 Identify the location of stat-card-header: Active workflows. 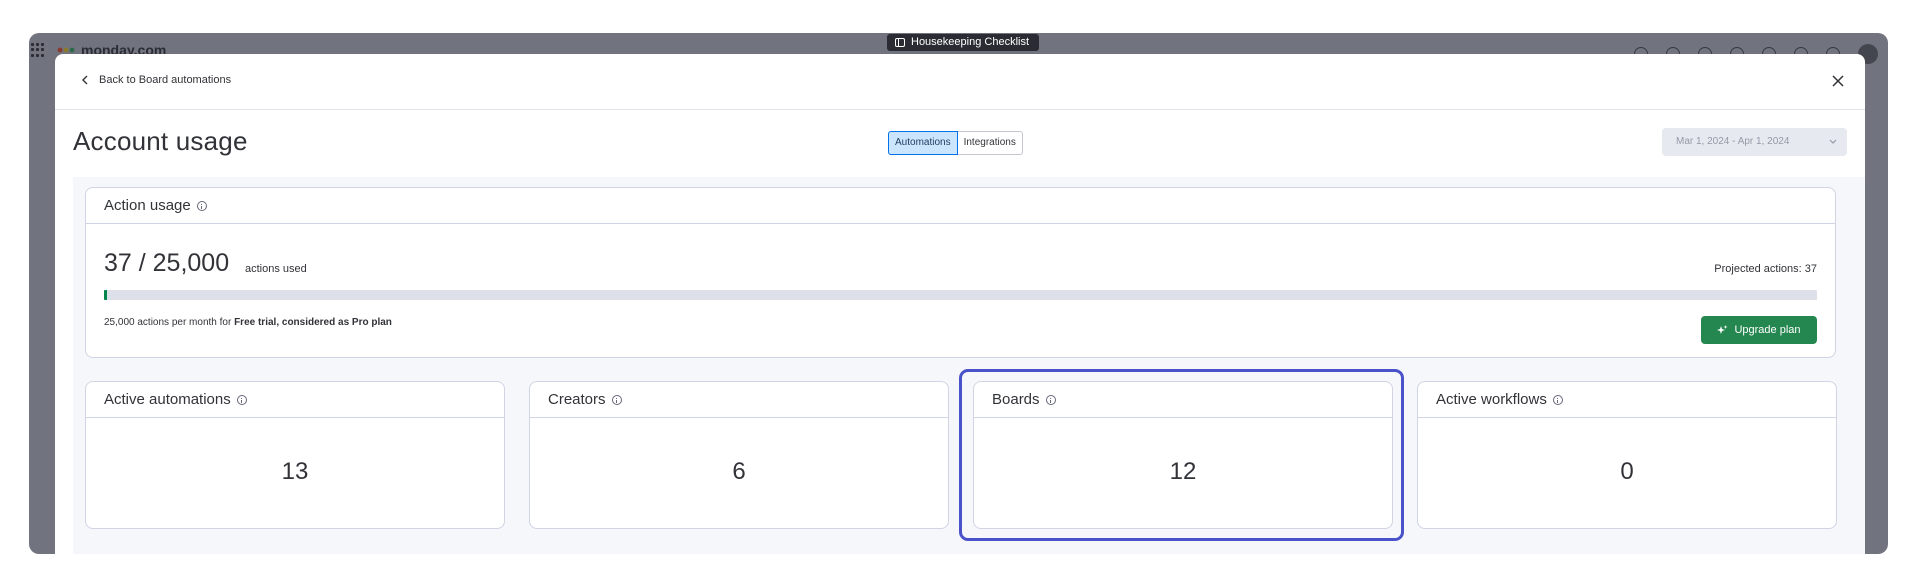
(1627, 400).